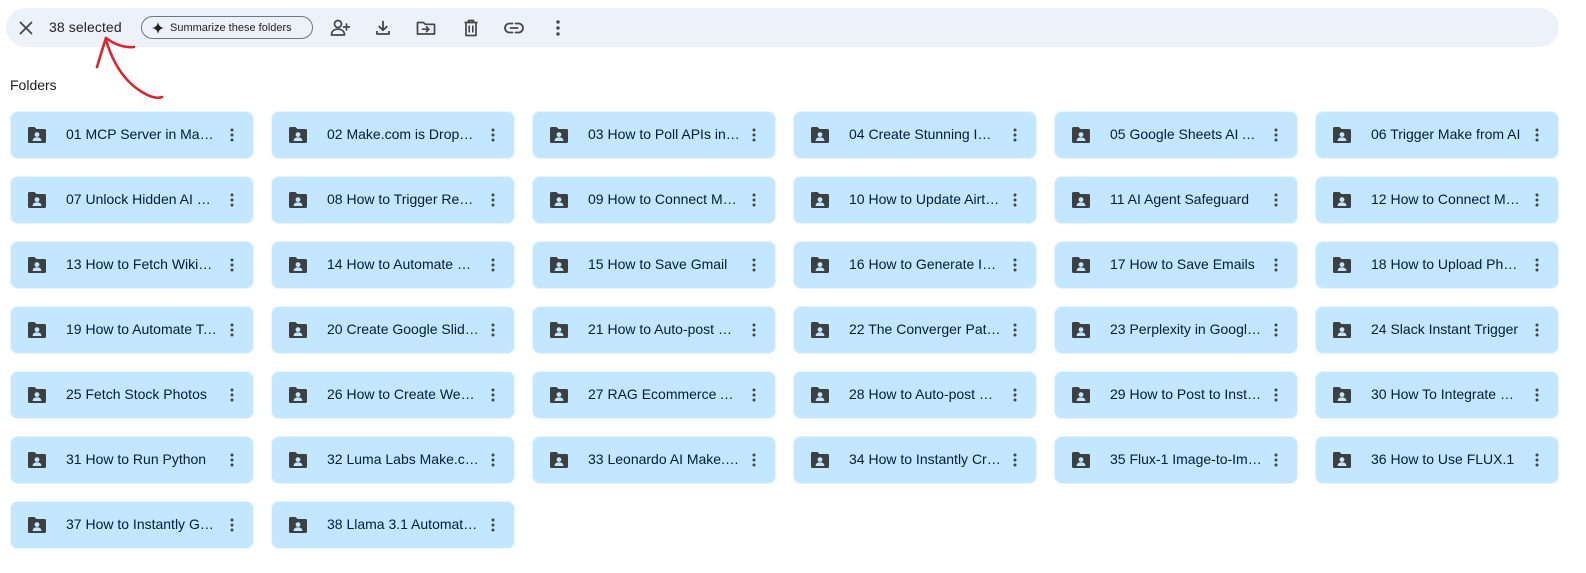  What do you see at coordinates (393, 525) in the screenshot?
I see `folder-card: 38 Llama 3.1 Automation` at bounding box center [393, 525].